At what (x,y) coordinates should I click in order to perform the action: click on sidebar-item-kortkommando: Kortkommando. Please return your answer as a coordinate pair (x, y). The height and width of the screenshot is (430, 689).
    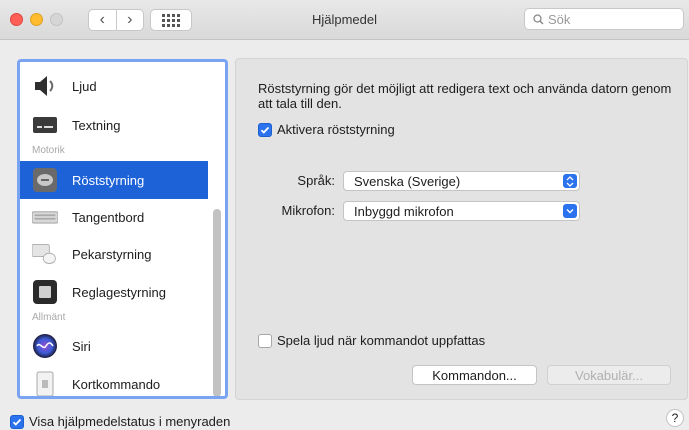
    Looking at the image, I should click on (114, 380).